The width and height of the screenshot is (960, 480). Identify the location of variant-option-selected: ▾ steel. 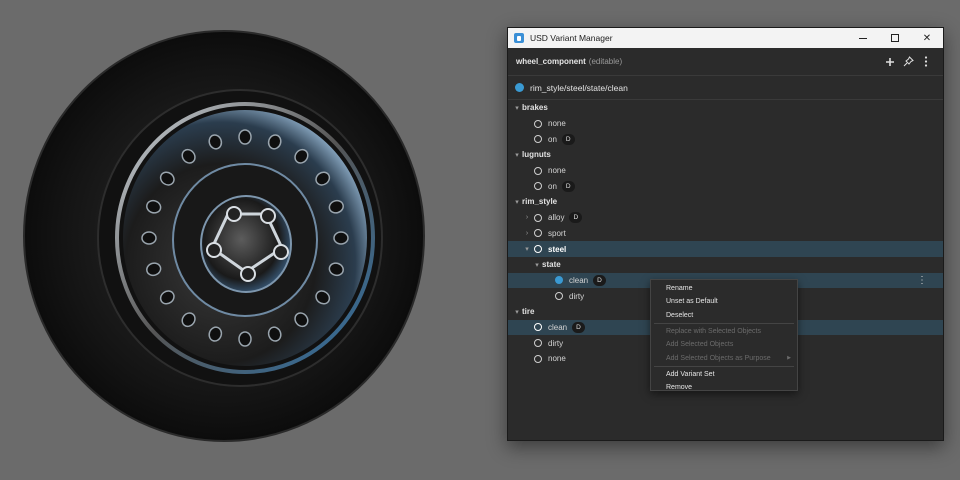
(725, 249).